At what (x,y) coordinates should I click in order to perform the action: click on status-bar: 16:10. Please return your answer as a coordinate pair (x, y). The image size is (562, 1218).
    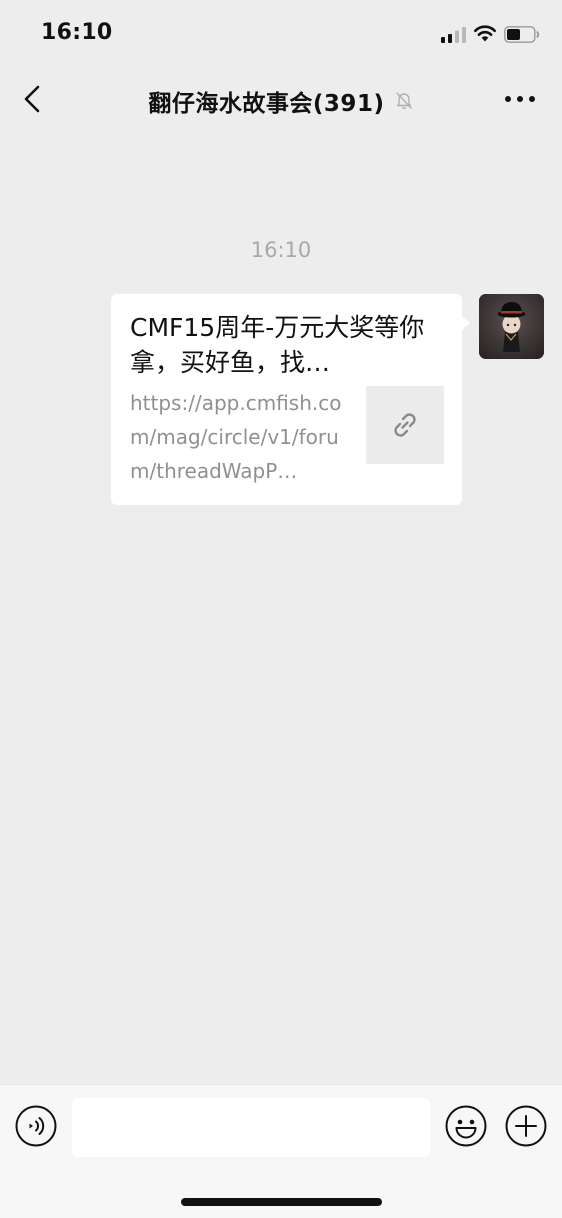
    Looking at the image, I should click on (281, 33).